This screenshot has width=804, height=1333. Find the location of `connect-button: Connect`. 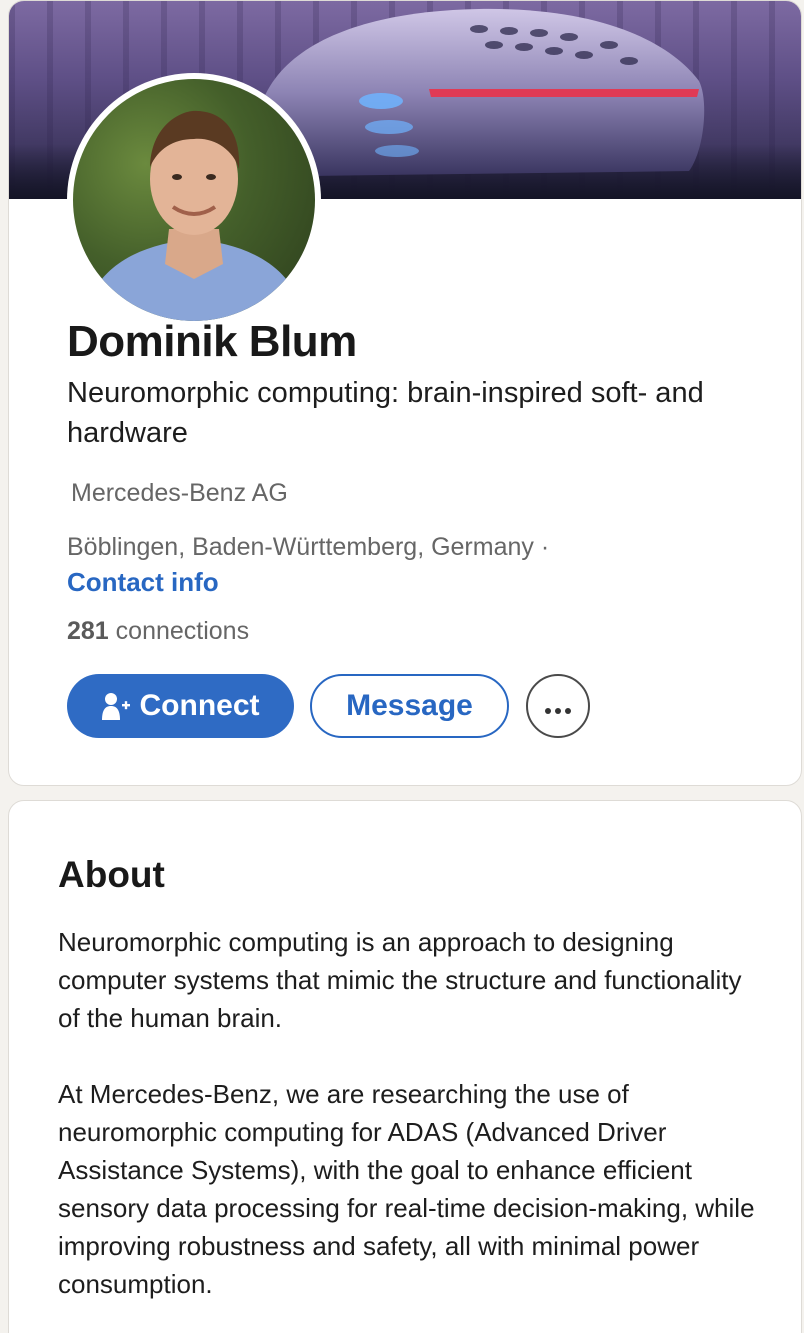

connect-button: Connect is located at coordinates (180, 706).